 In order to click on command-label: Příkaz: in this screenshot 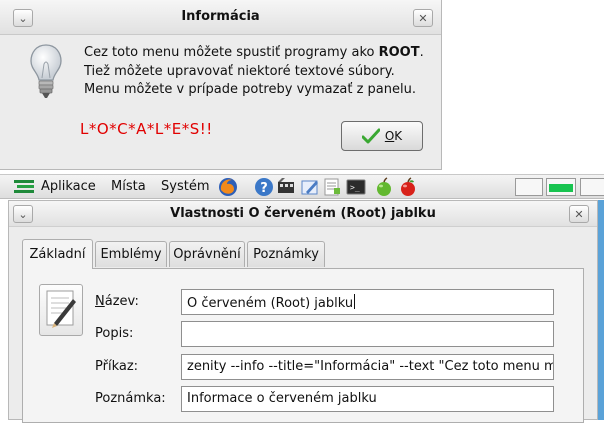, I will do `click(117, 366)`.